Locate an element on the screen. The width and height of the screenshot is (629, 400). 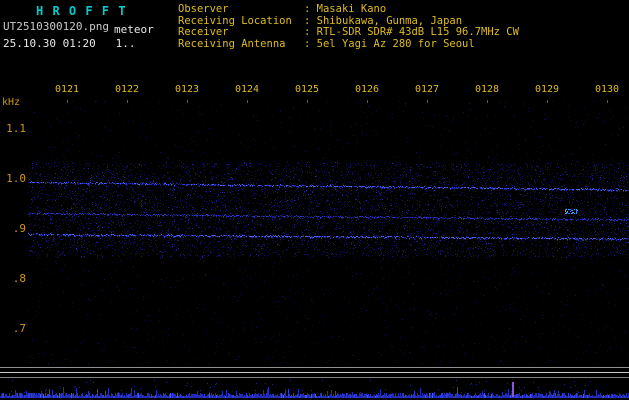
freq-tick-label: .7 is located at coordinates (19, 328).